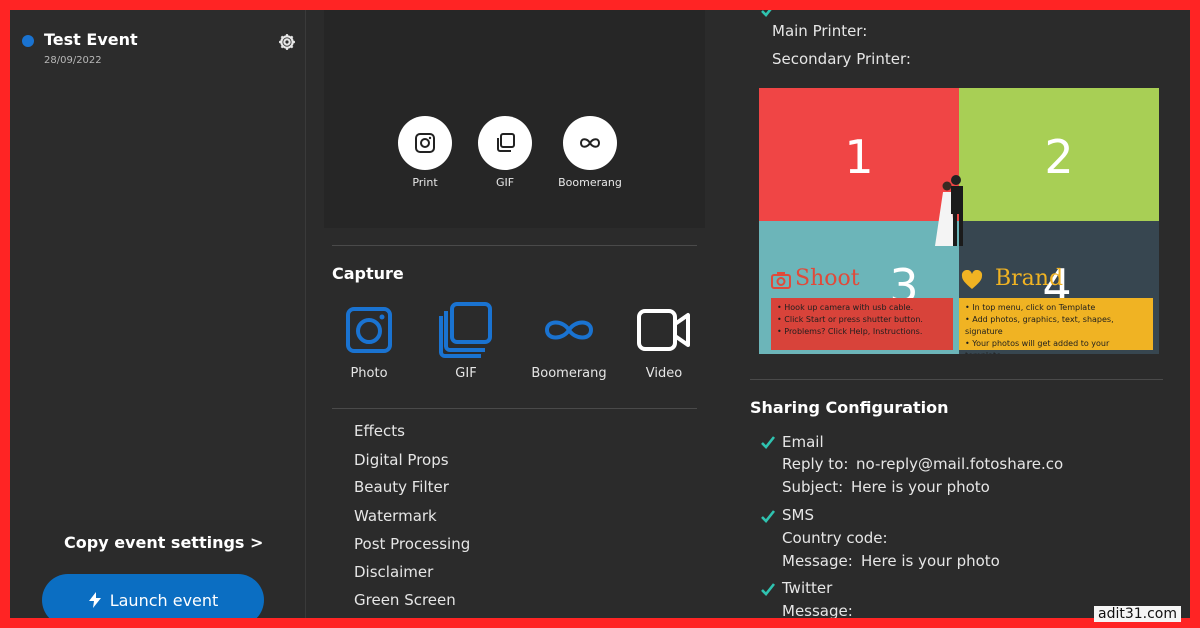  Describe the element at coordinates (157, 569) in the screenshot. I see `sidebar-footer: Copy event settings > Launch event` at that location.